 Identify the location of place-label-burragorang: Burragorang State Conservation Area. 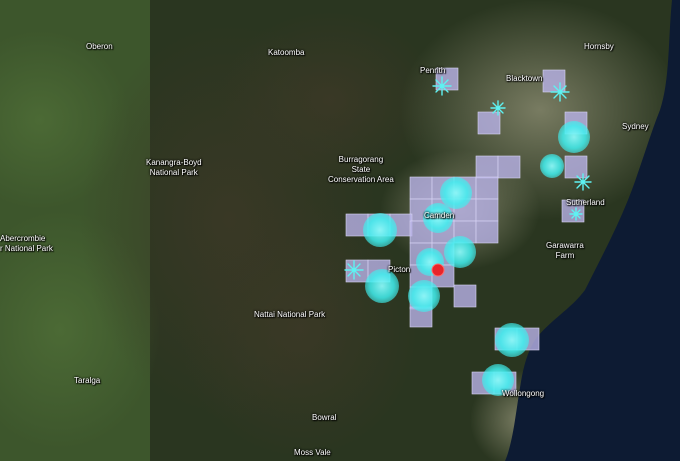
(361, 169).